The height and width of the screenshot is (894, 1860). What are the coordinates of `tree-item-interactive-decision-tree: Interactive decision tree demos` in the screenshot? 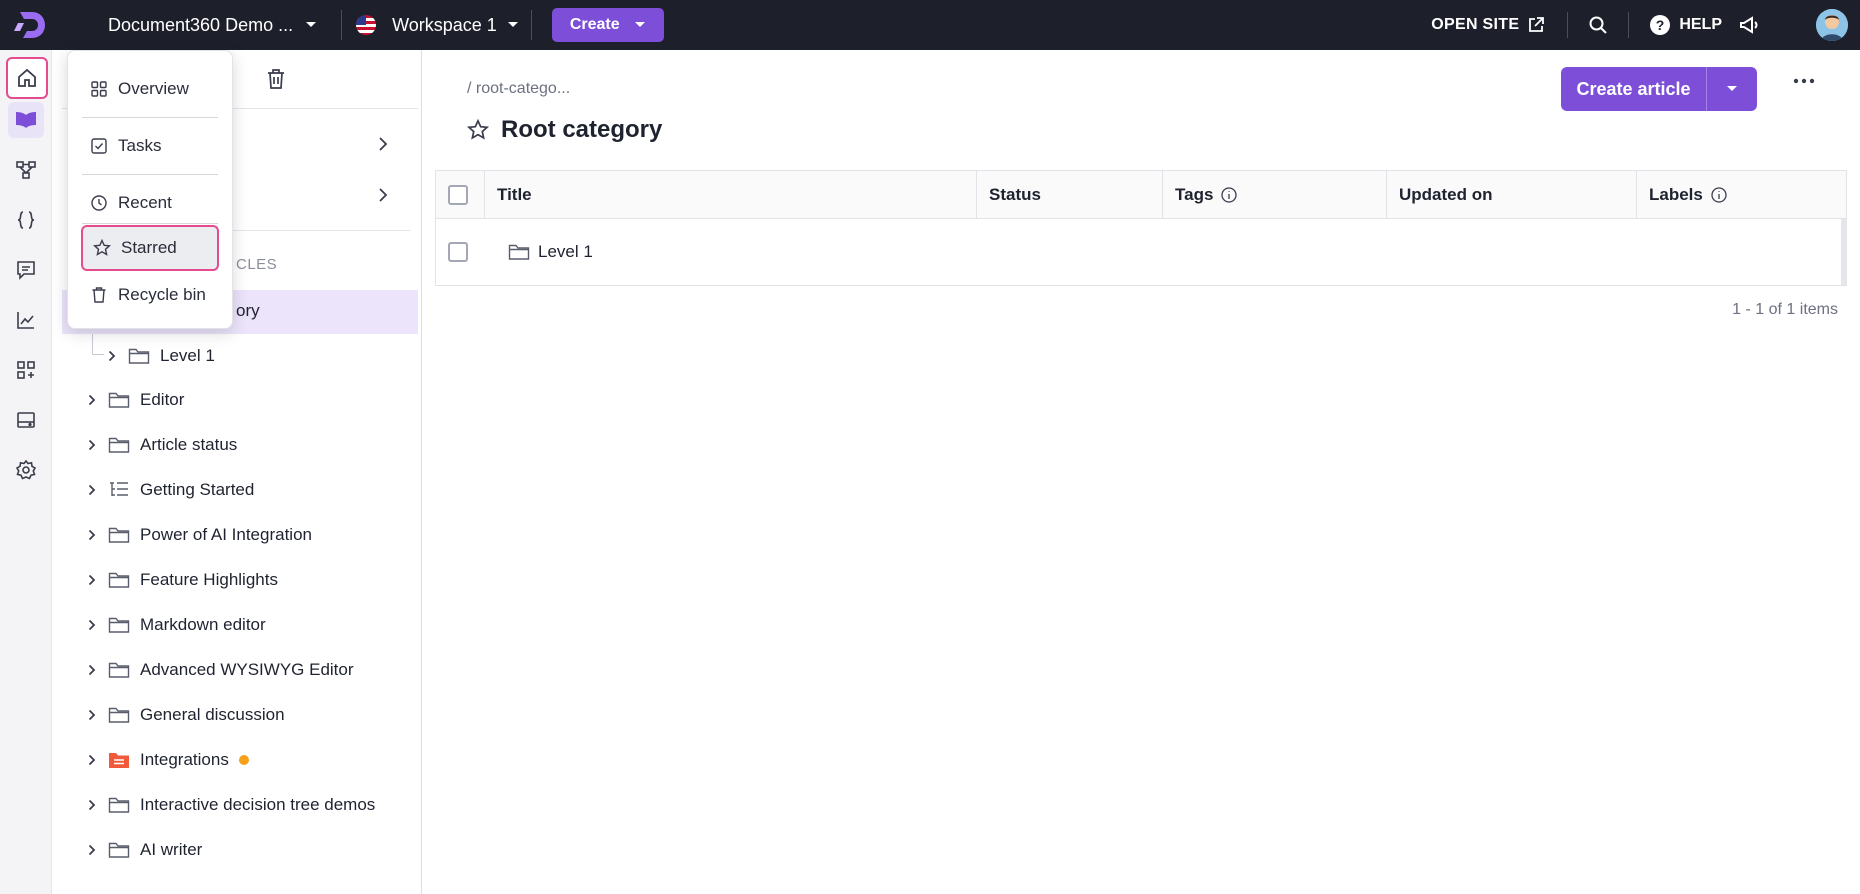 It's located at (240, 805).